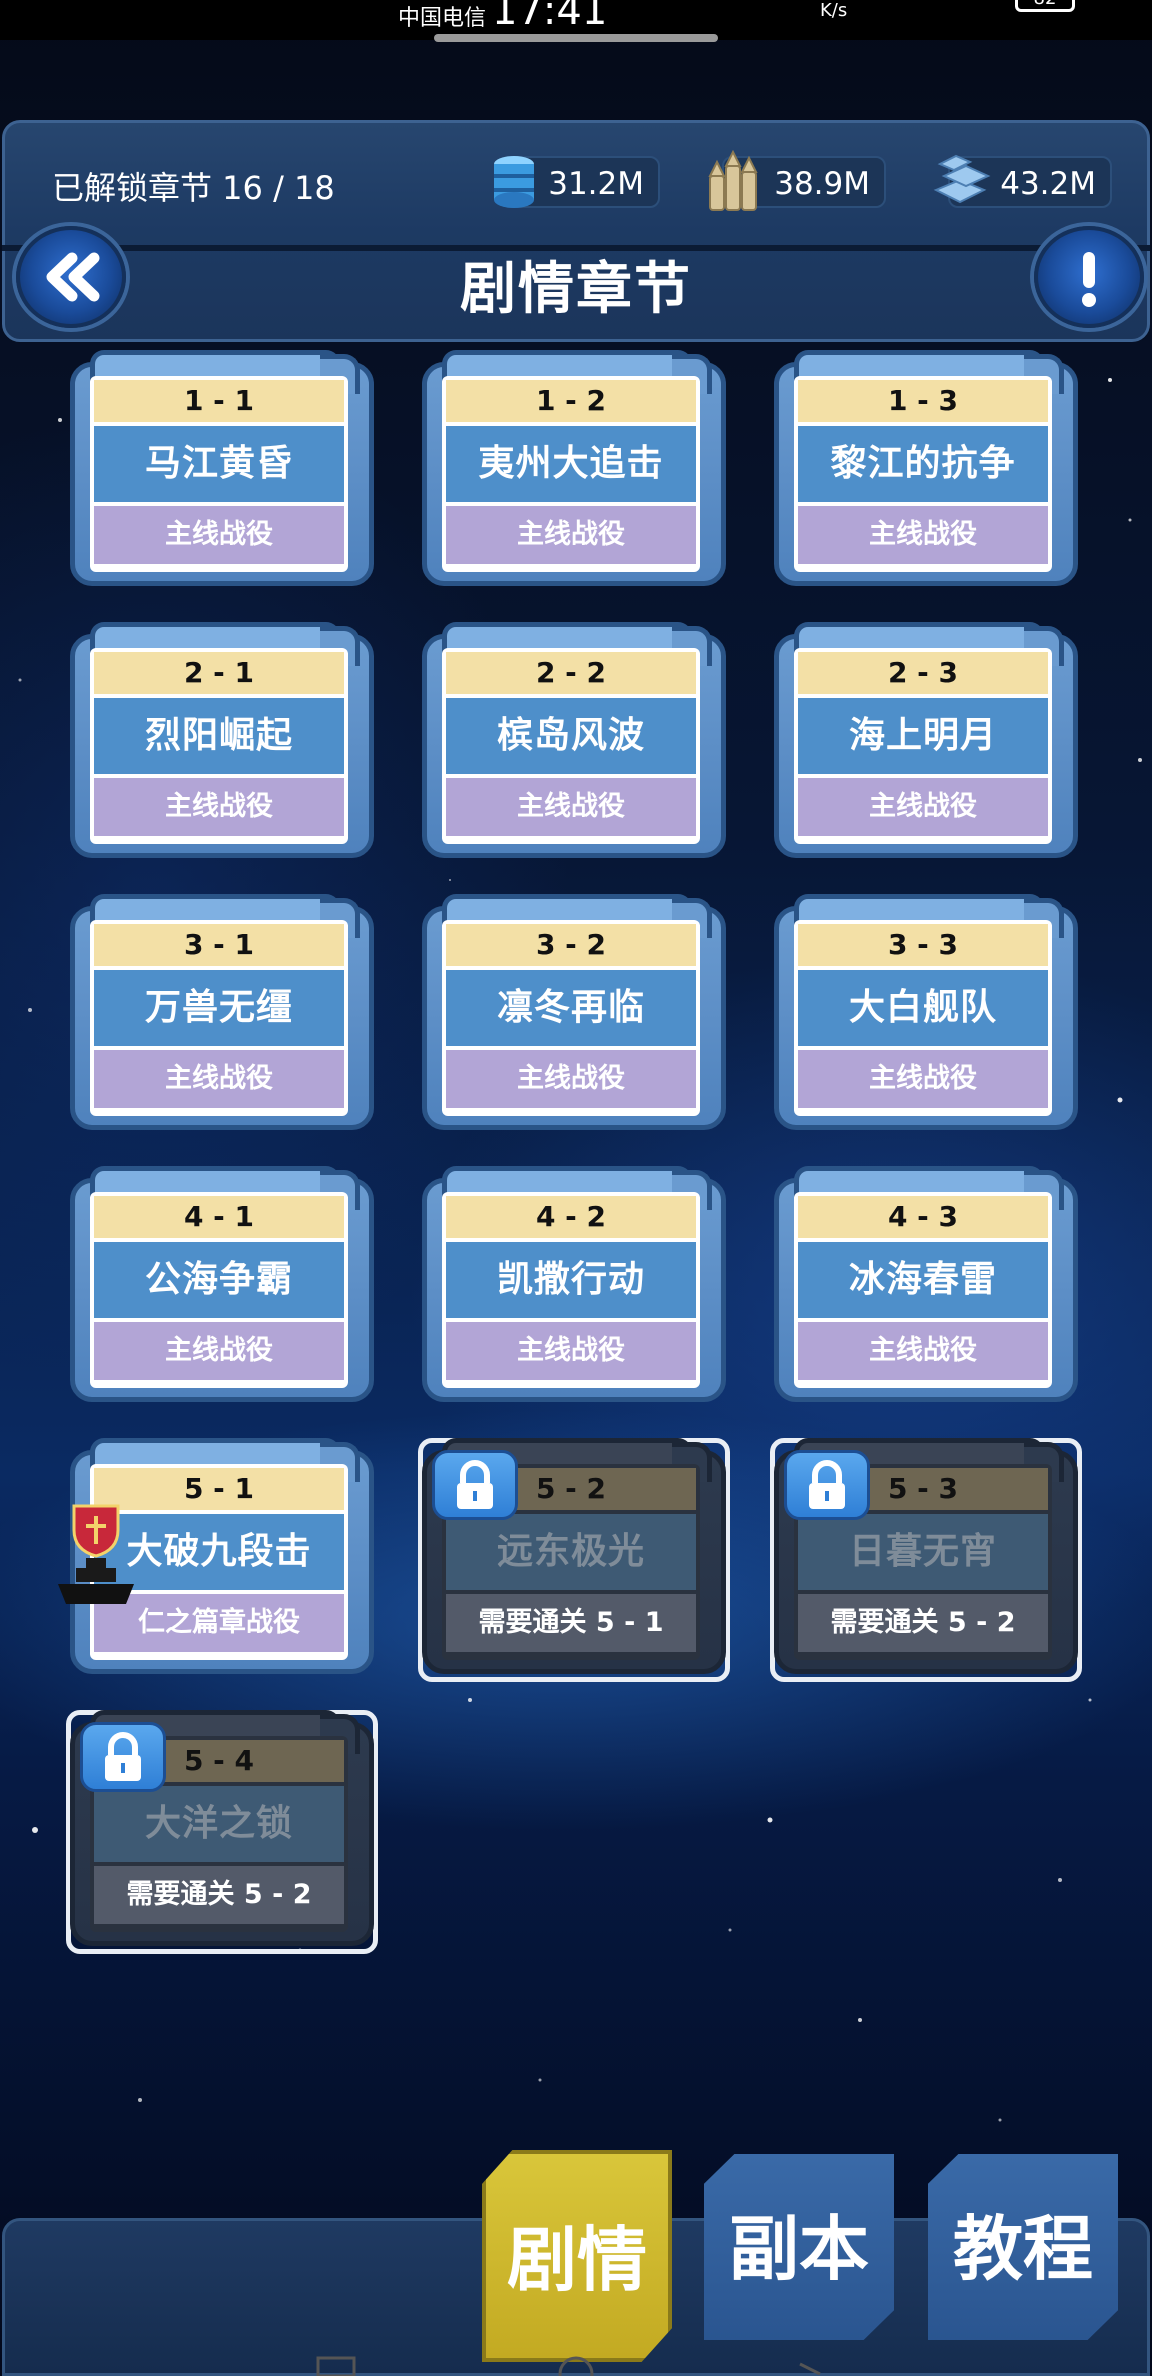  What do you see at coordinates (923, 736) in the screenshot?
I see `chapter-title: 海上明月` at bounding box center [923, 736].